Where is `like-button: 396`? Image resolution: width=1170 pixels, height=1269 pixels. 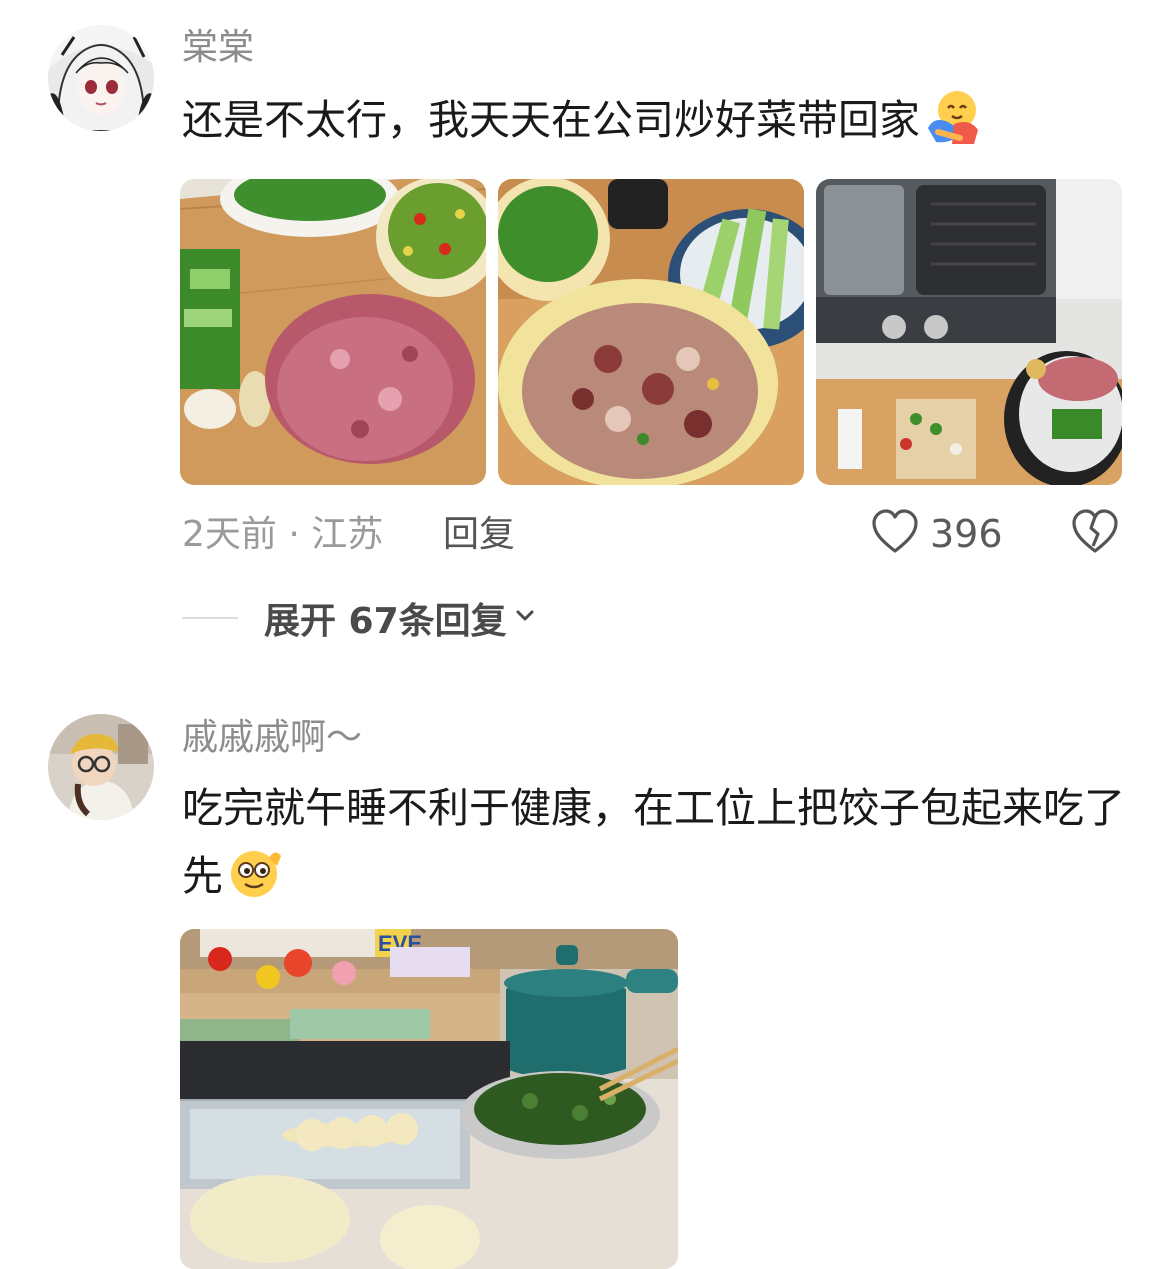
like-button: 396 is located at coordinates (936, 534).